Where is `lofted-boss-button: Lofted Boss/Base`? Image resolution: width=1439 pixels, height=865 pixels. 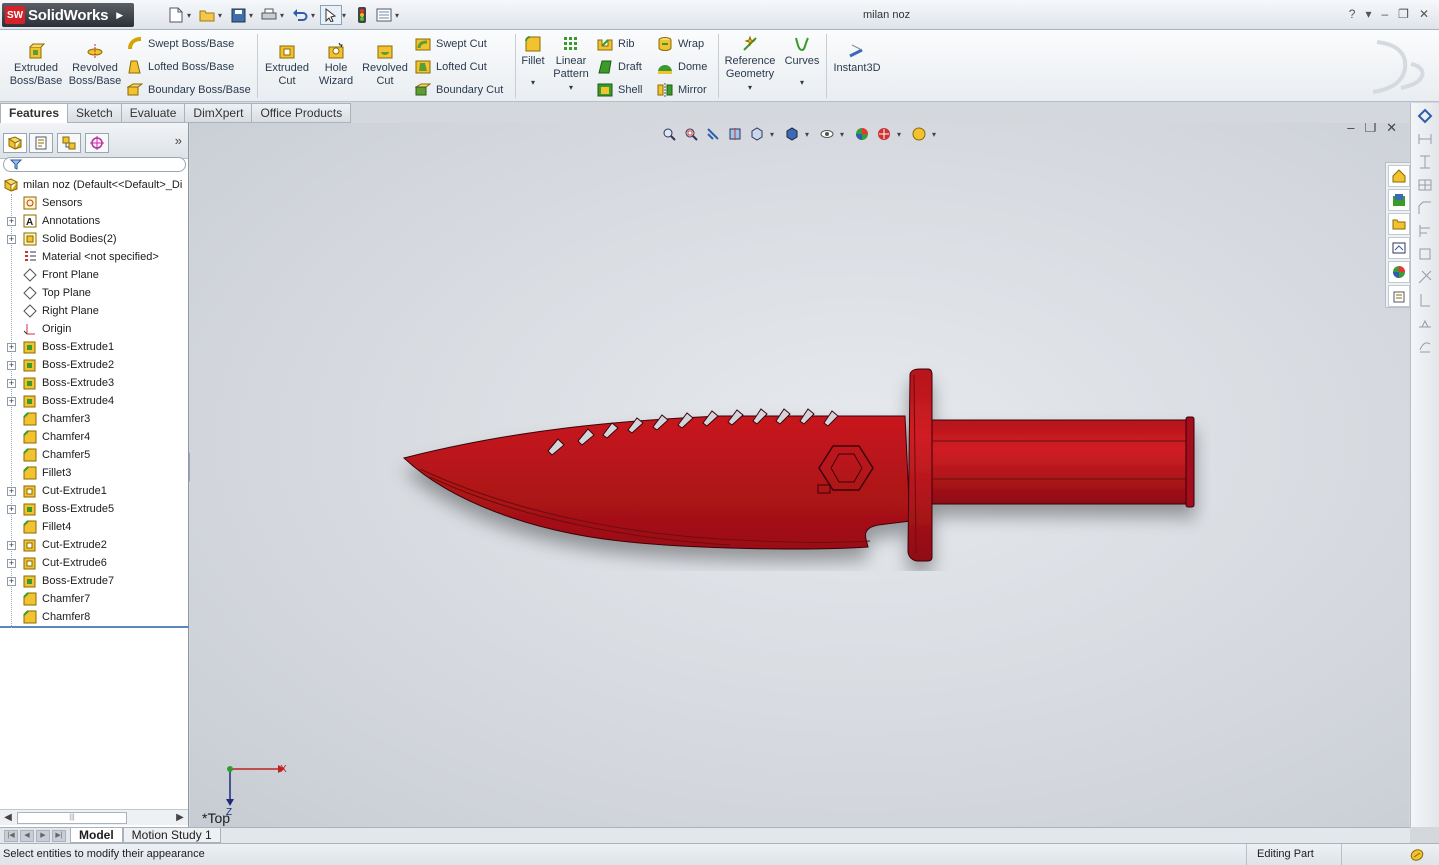
lofted-boss-button: Lofted Boss/Base is located at coordinates (180, 67).